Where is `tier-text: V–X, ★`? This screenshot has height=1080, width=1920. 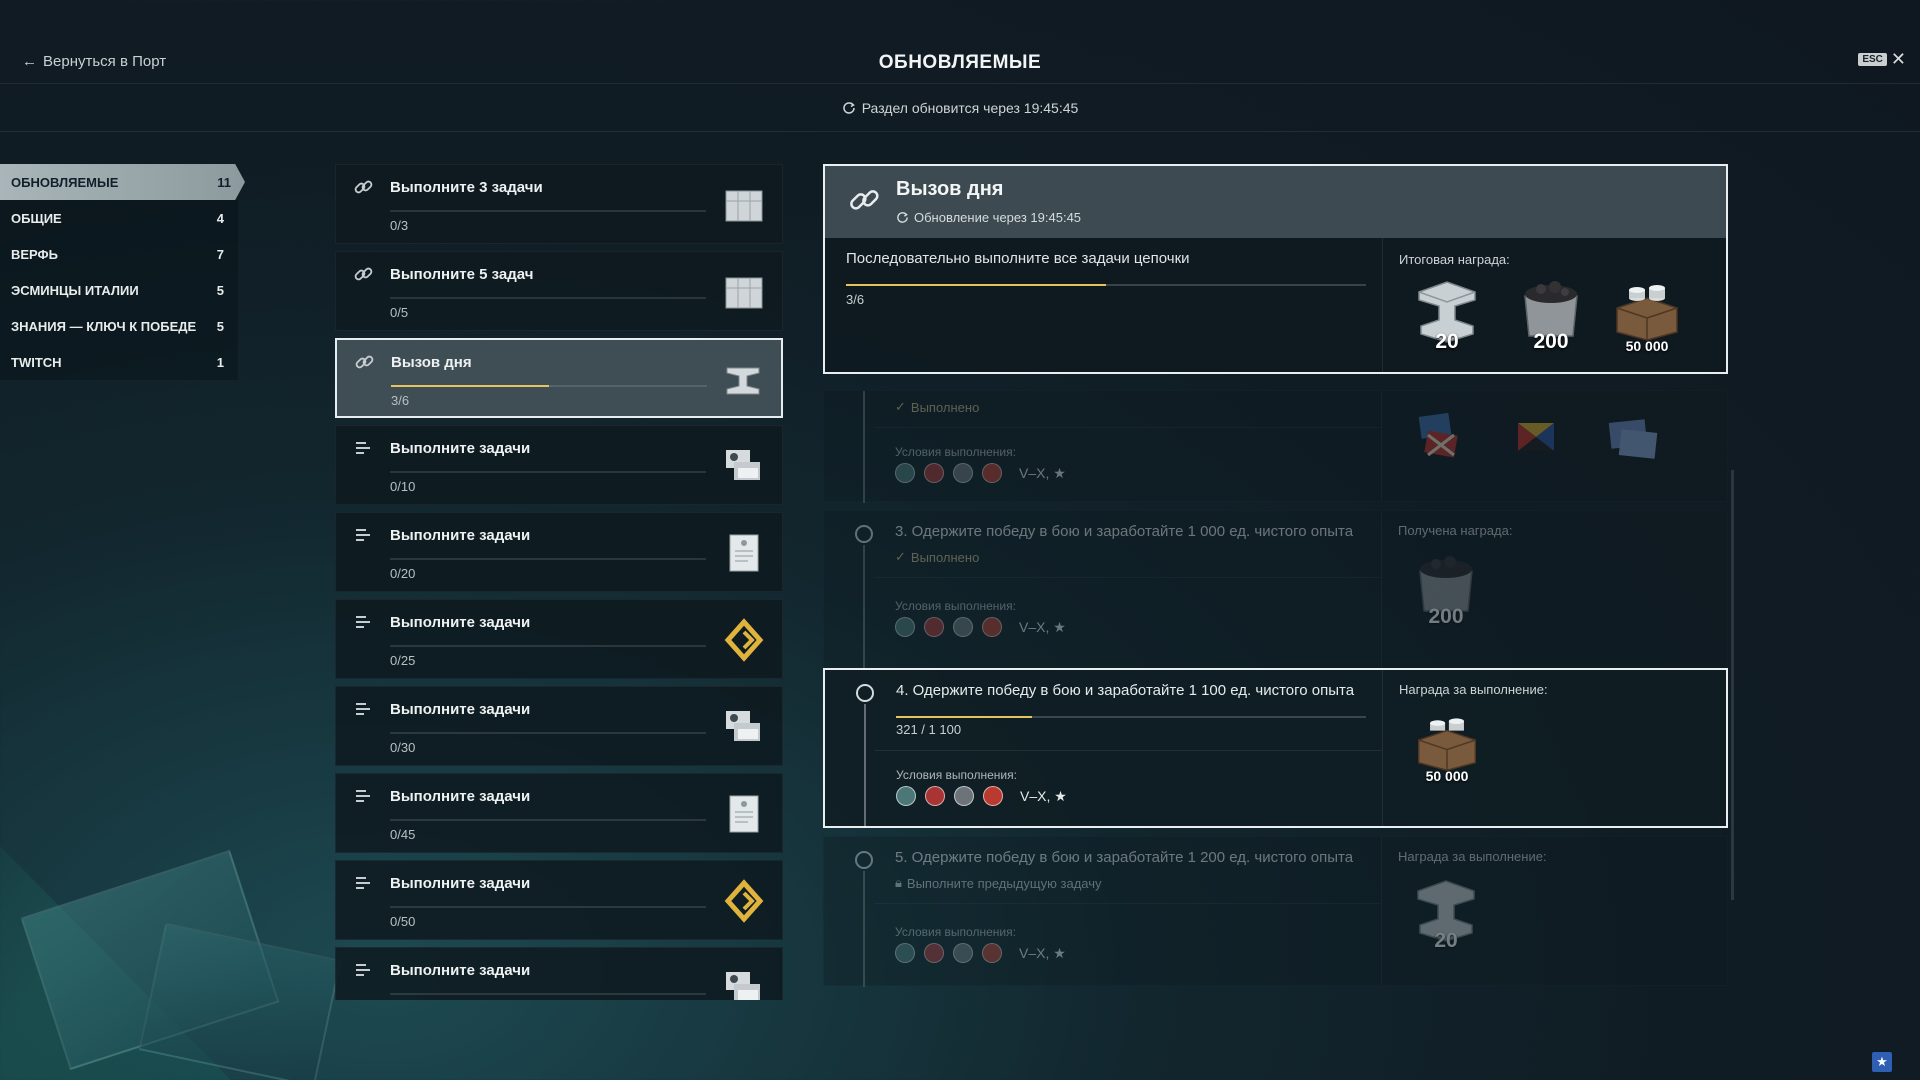
tier-text: V–X, ★ is located at coordinates (1042, 472).